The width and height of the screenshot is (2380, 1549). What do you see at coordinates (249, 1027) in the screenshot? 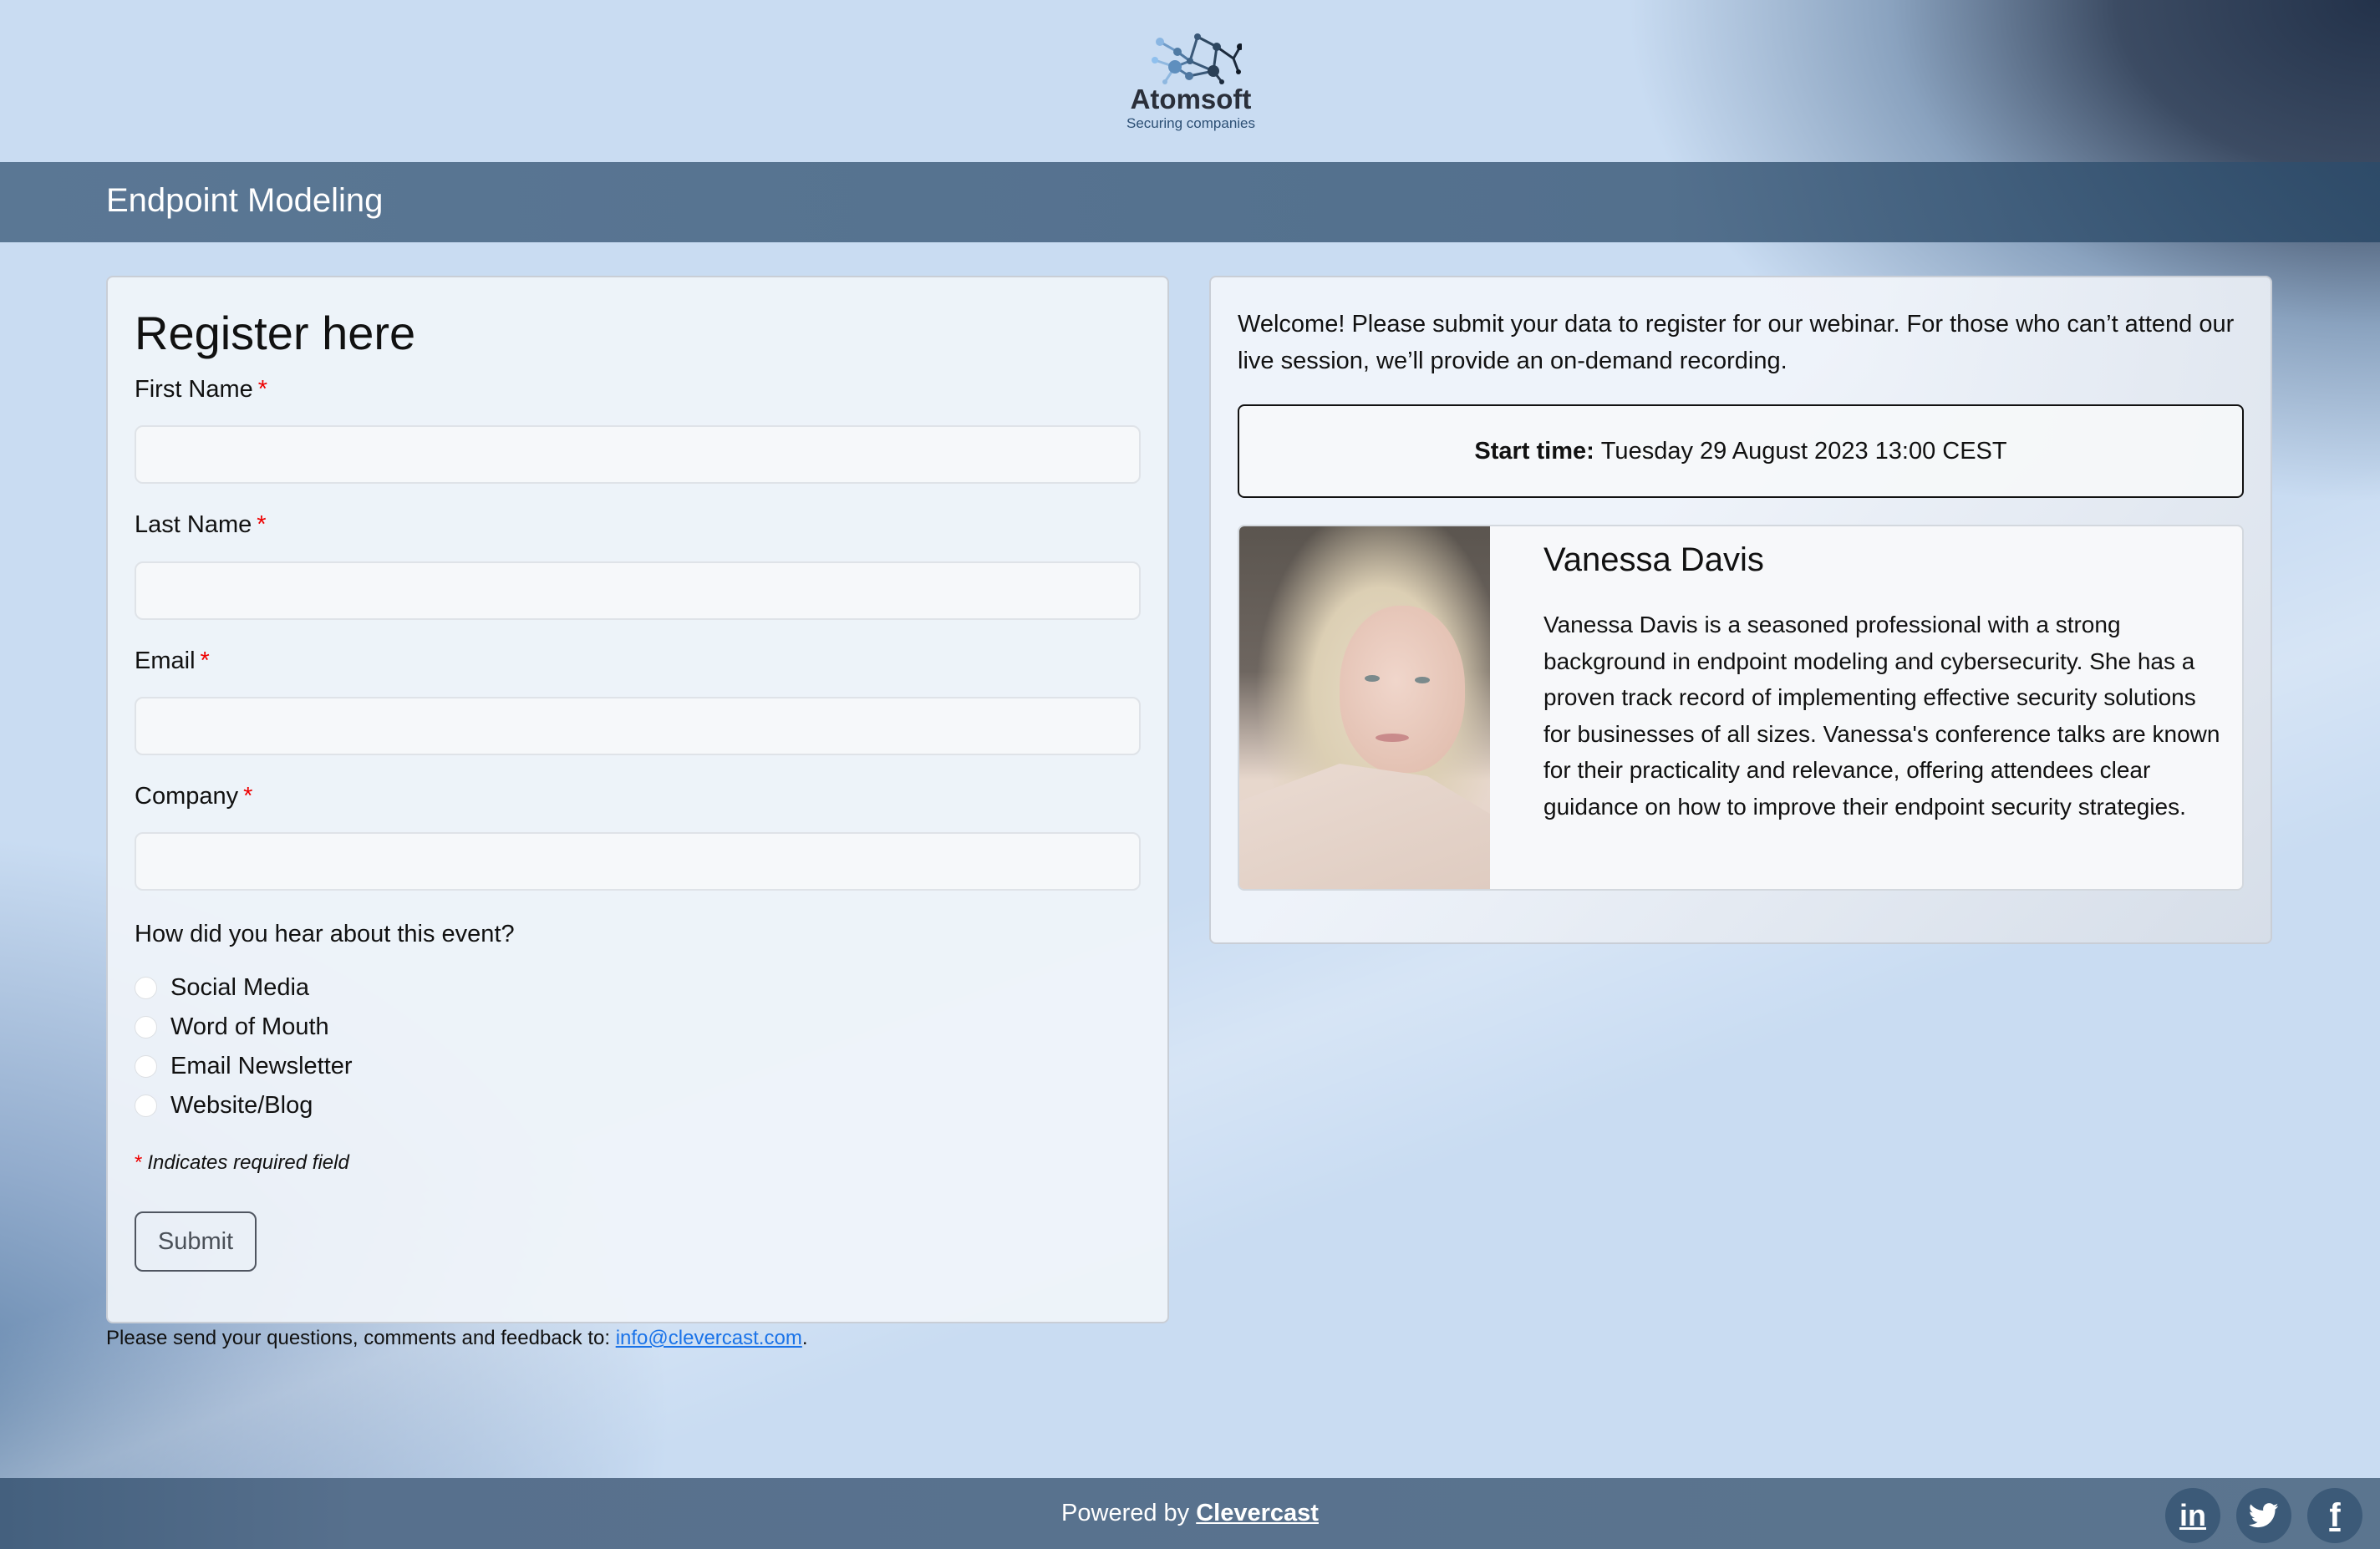
I see `radio-label: Word of Mouth` at bounding box center [249, 1027].